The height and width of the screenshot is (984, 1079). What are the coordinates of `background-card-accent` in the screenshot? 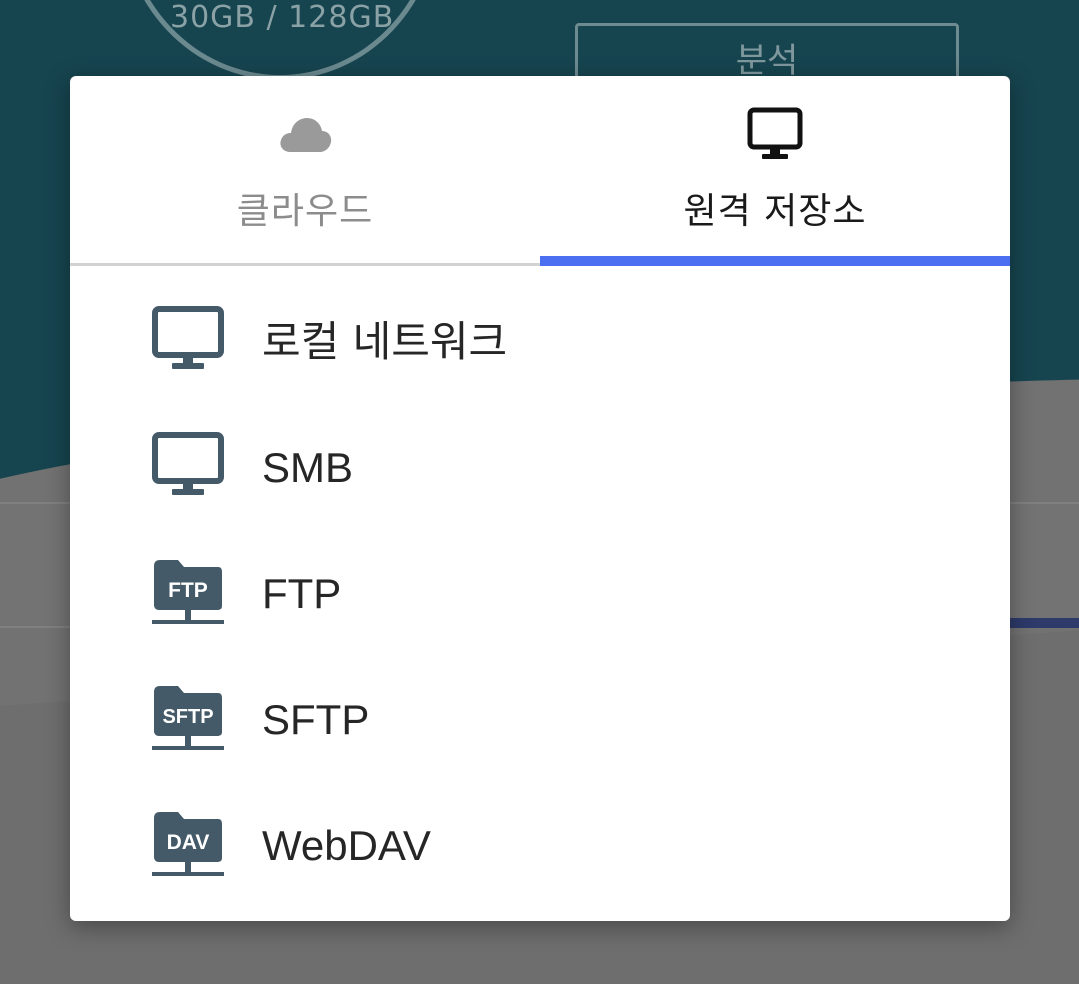 It's located at (1044, 623).